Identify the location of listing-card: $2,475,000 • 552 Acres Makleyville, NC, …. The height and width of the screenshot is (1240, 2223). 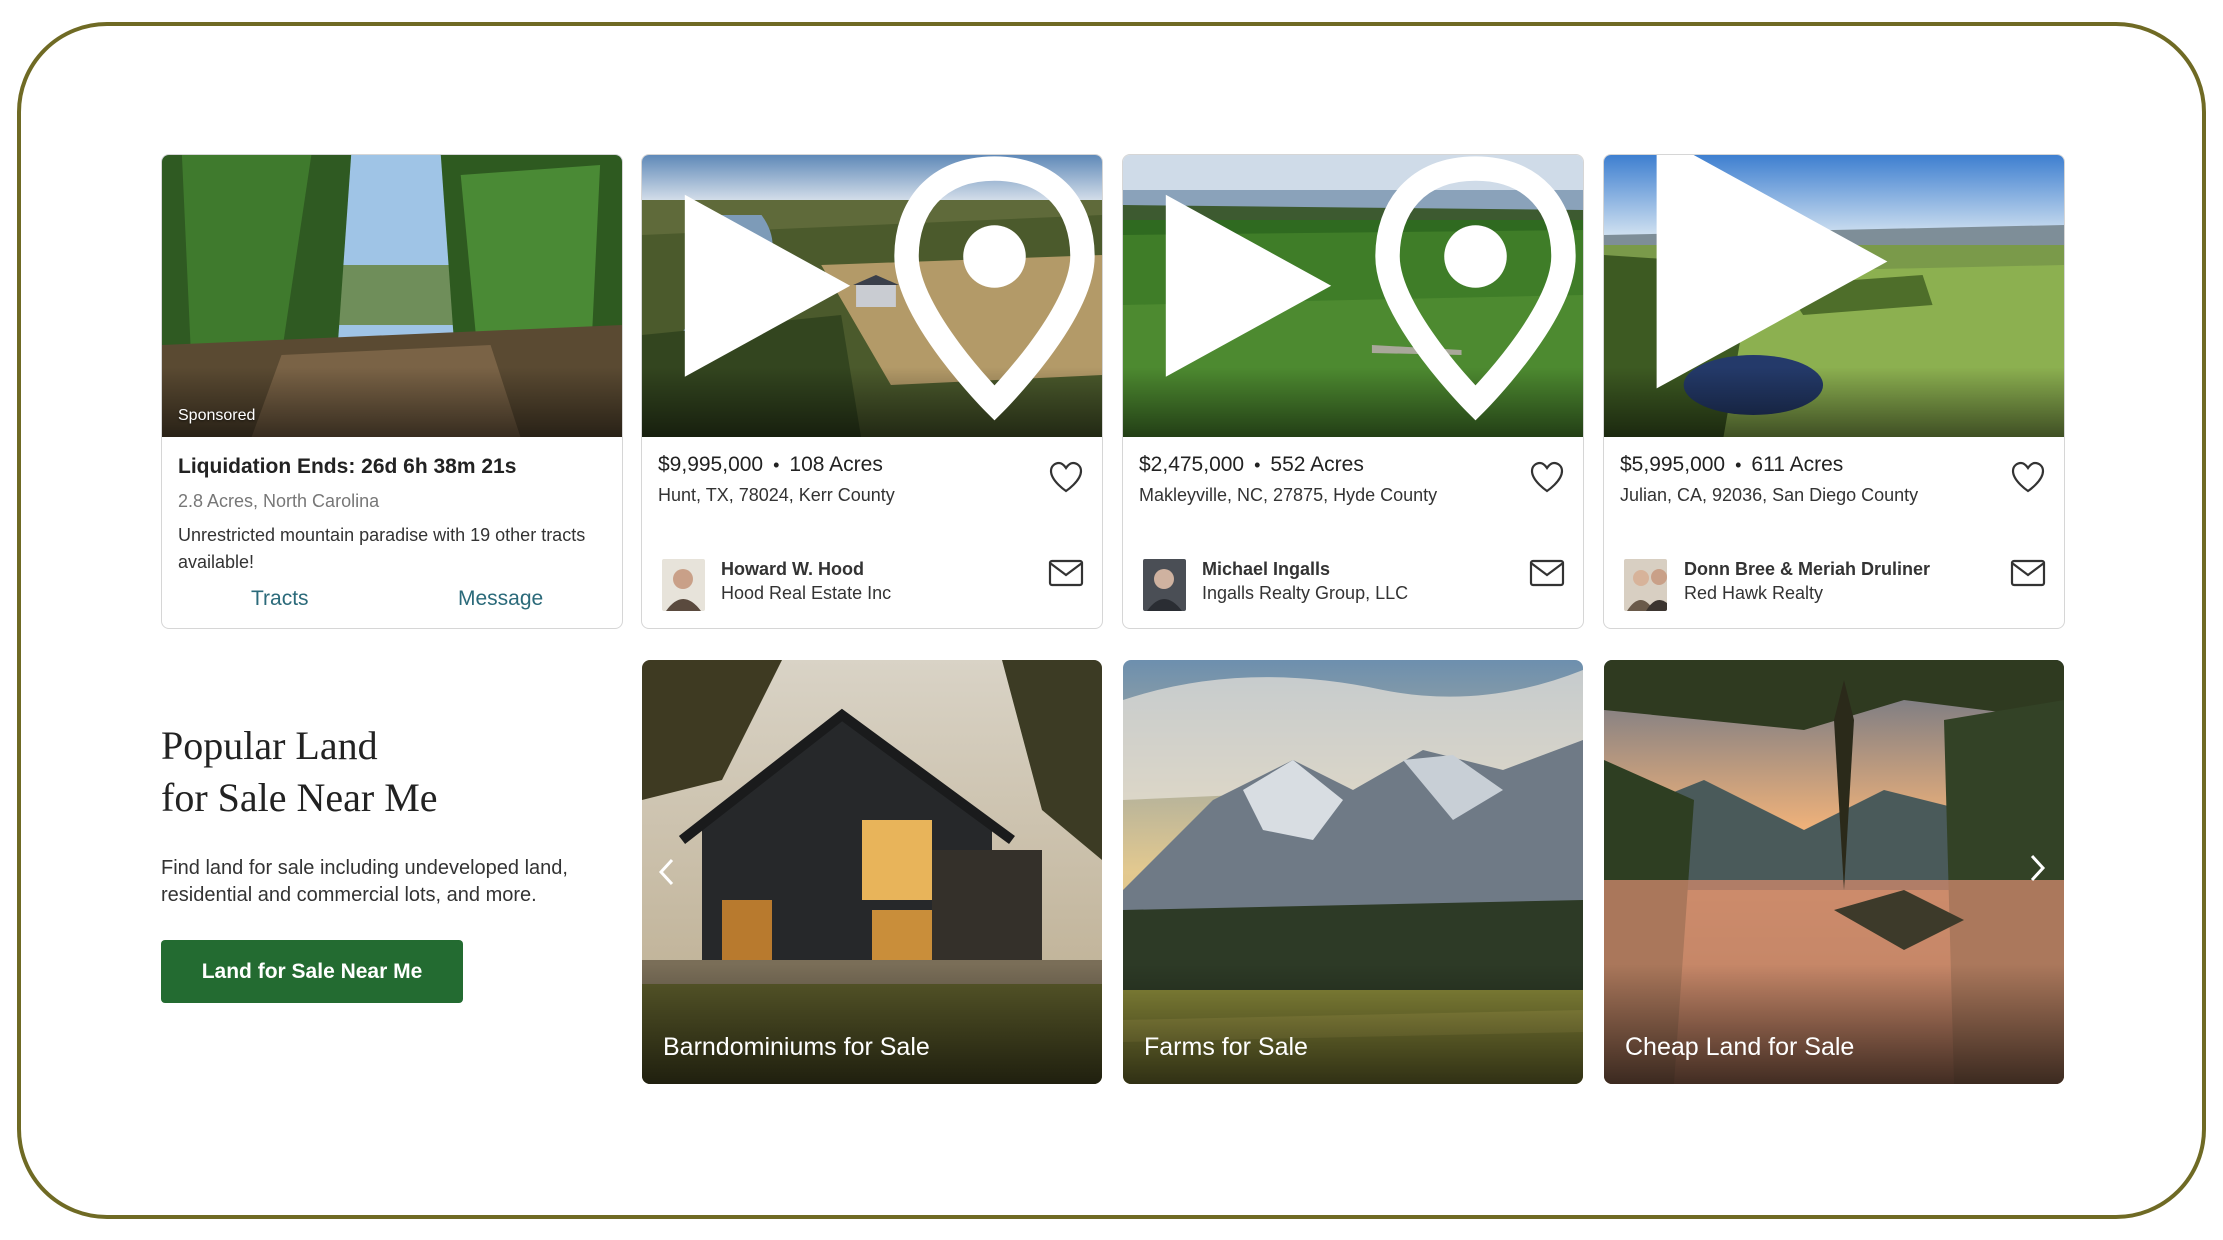
(1353, 391).